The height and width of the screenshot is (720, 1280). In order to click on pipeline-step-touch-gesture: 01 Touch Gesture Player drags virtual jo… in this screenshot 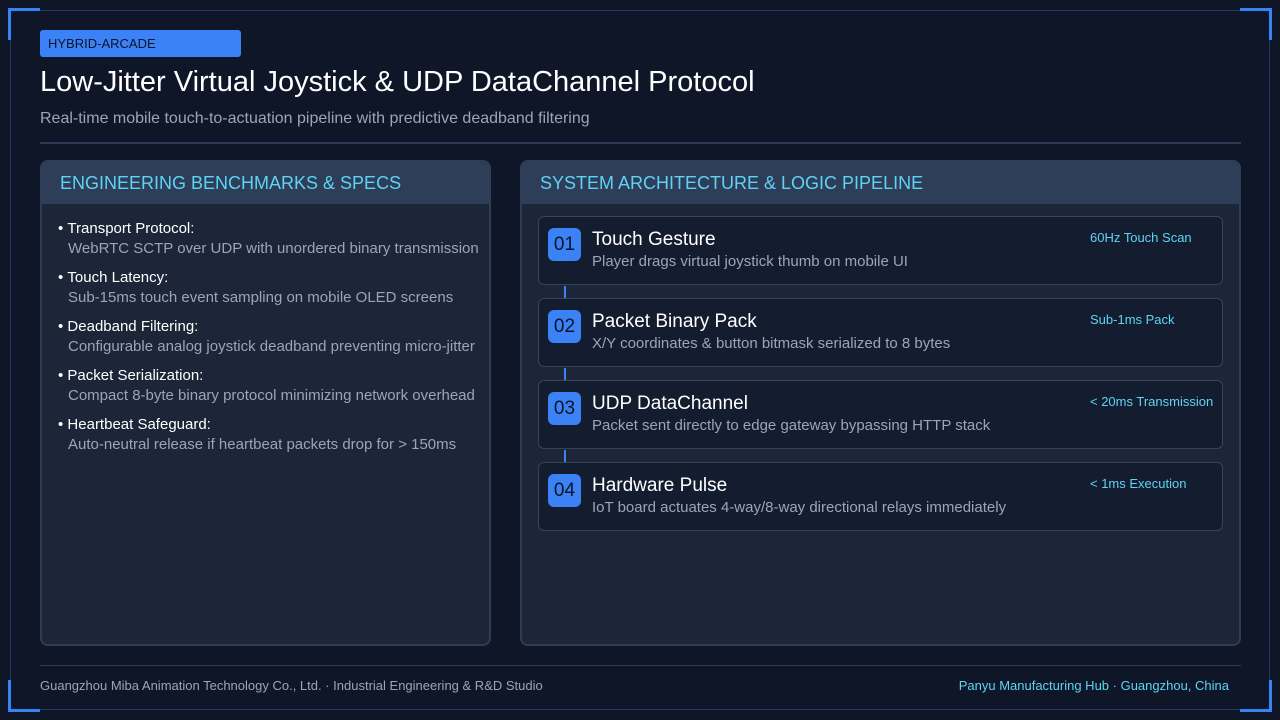, I will do `click(880, 257)`.